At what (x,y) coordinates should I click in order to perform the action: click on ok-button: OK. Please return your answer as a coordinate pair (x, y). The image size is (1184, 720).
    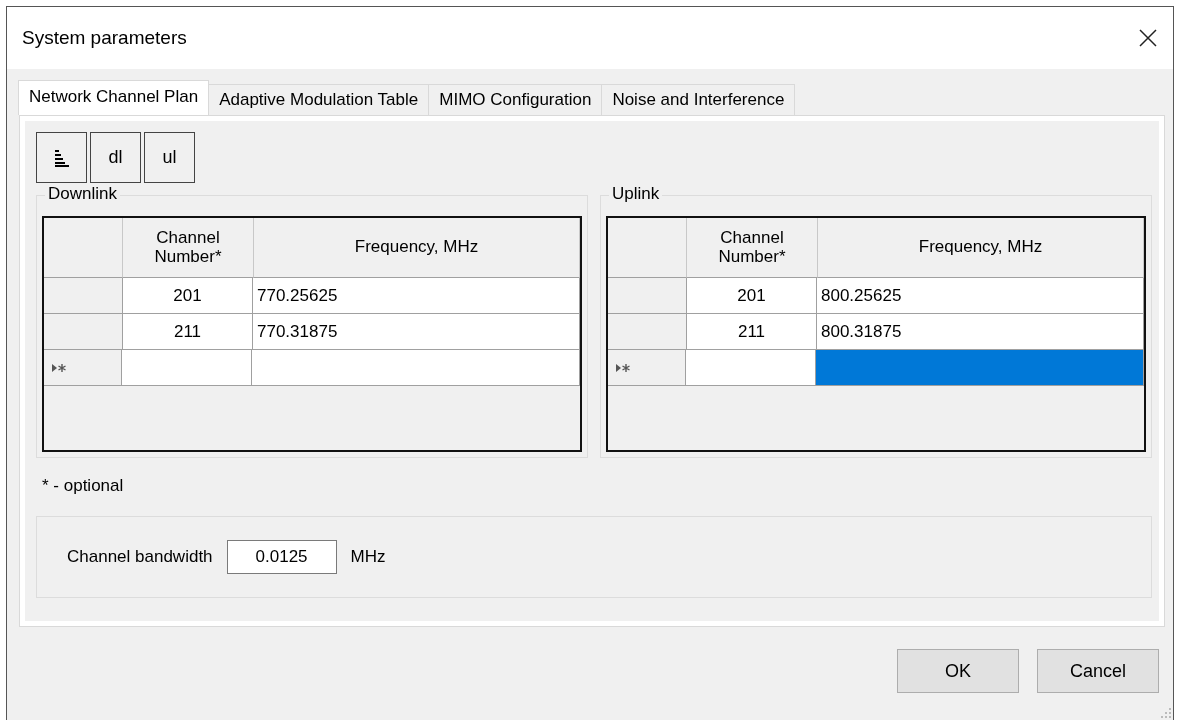
    Looking at the image, I should click on (958, 671).